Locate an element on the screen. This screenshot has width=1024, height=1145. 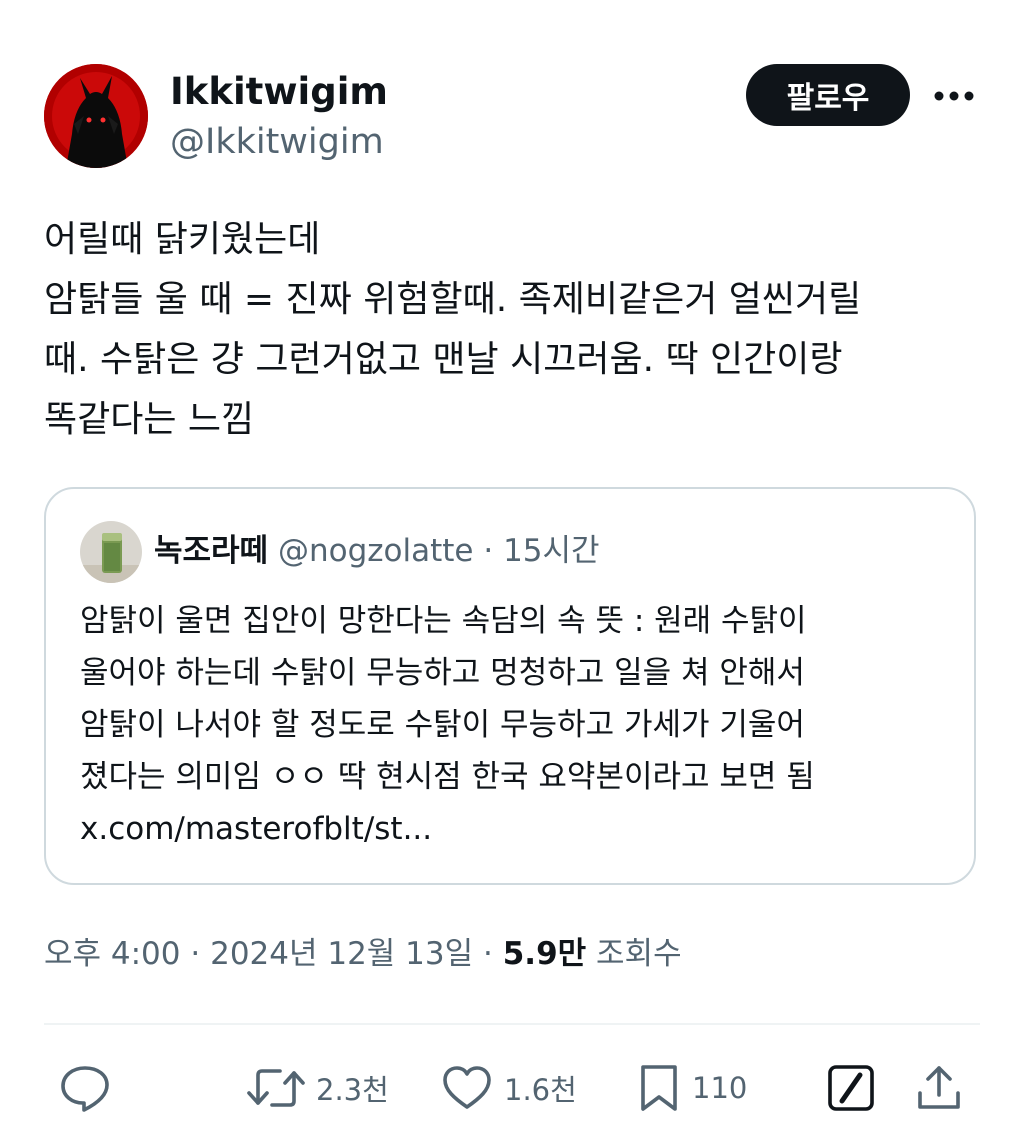
bookmark-count: 110 is located at coordinates (720, 1088).